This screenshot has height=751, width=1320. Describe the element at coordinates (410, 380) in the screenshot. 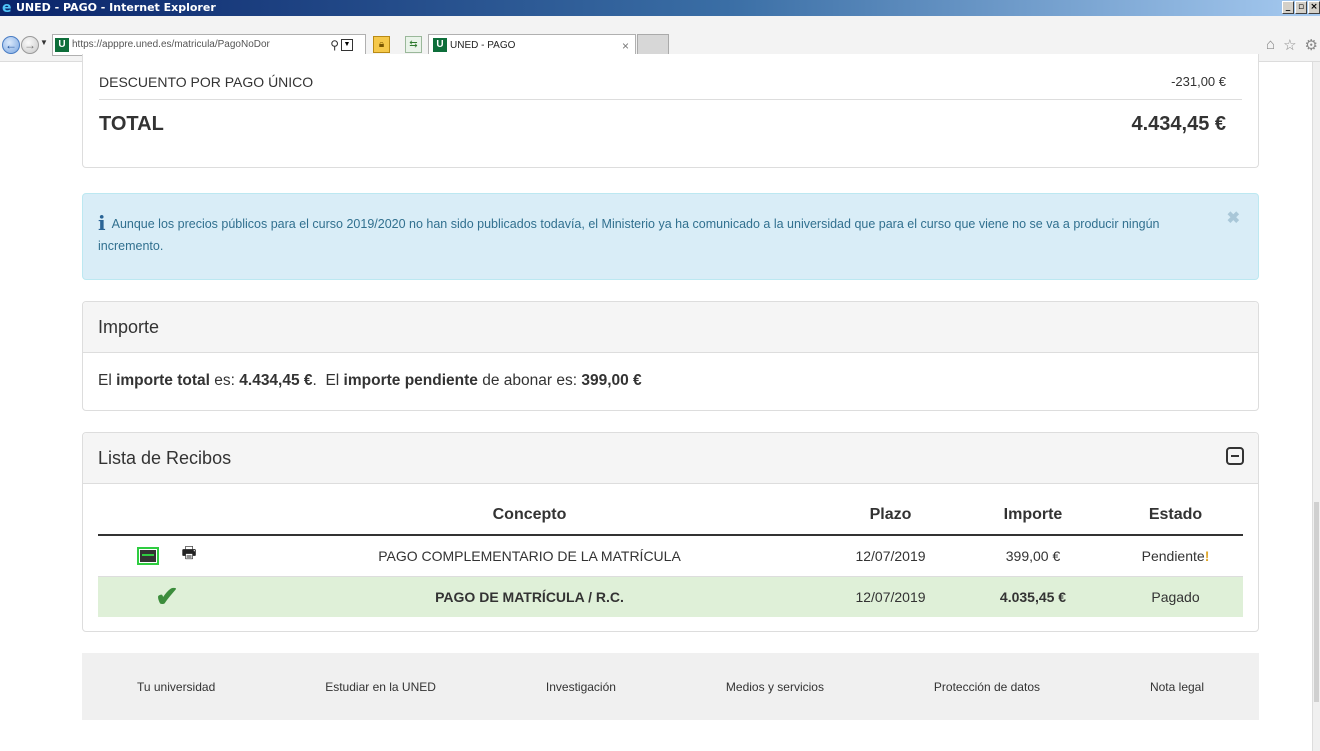

I see `importe-pending-label: importe pendiente` at that location.